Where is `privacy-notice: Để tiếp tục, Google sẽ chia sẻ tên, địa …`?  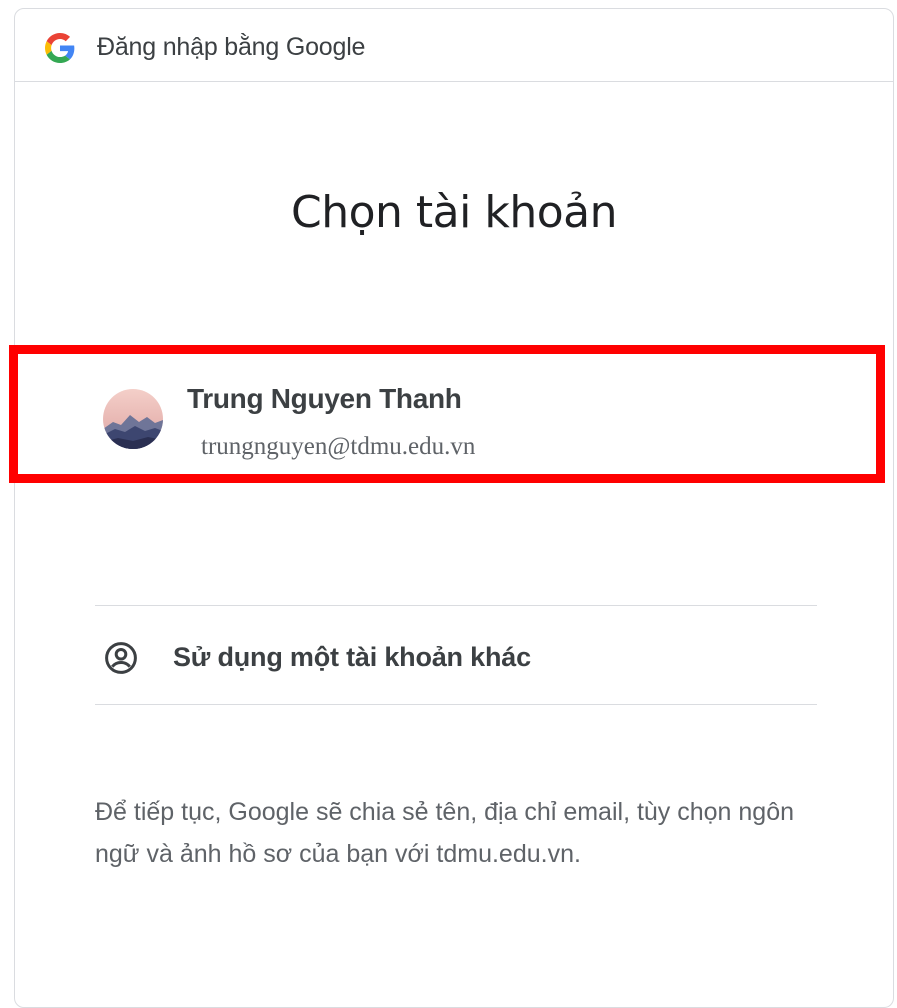 privacy-notice: Để tiếp tục, Google sẽ chia sẻ tên, địa … is located at coordinates (445, 833).